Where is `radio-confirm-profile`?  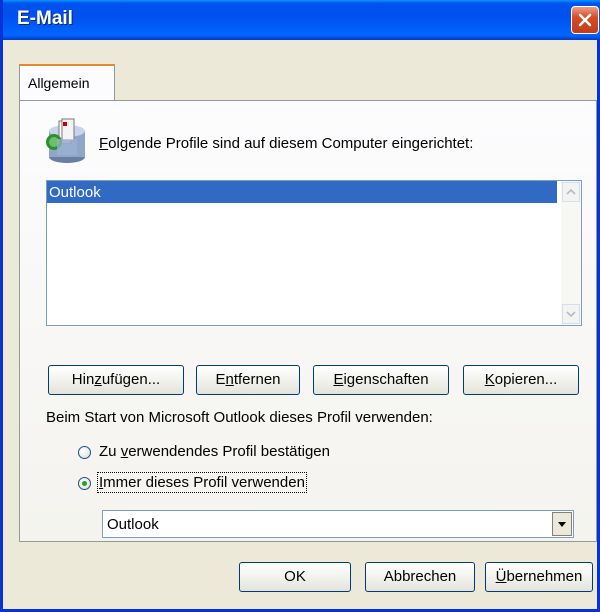
radio-confirm-profile is located at coordinates (84, 452).